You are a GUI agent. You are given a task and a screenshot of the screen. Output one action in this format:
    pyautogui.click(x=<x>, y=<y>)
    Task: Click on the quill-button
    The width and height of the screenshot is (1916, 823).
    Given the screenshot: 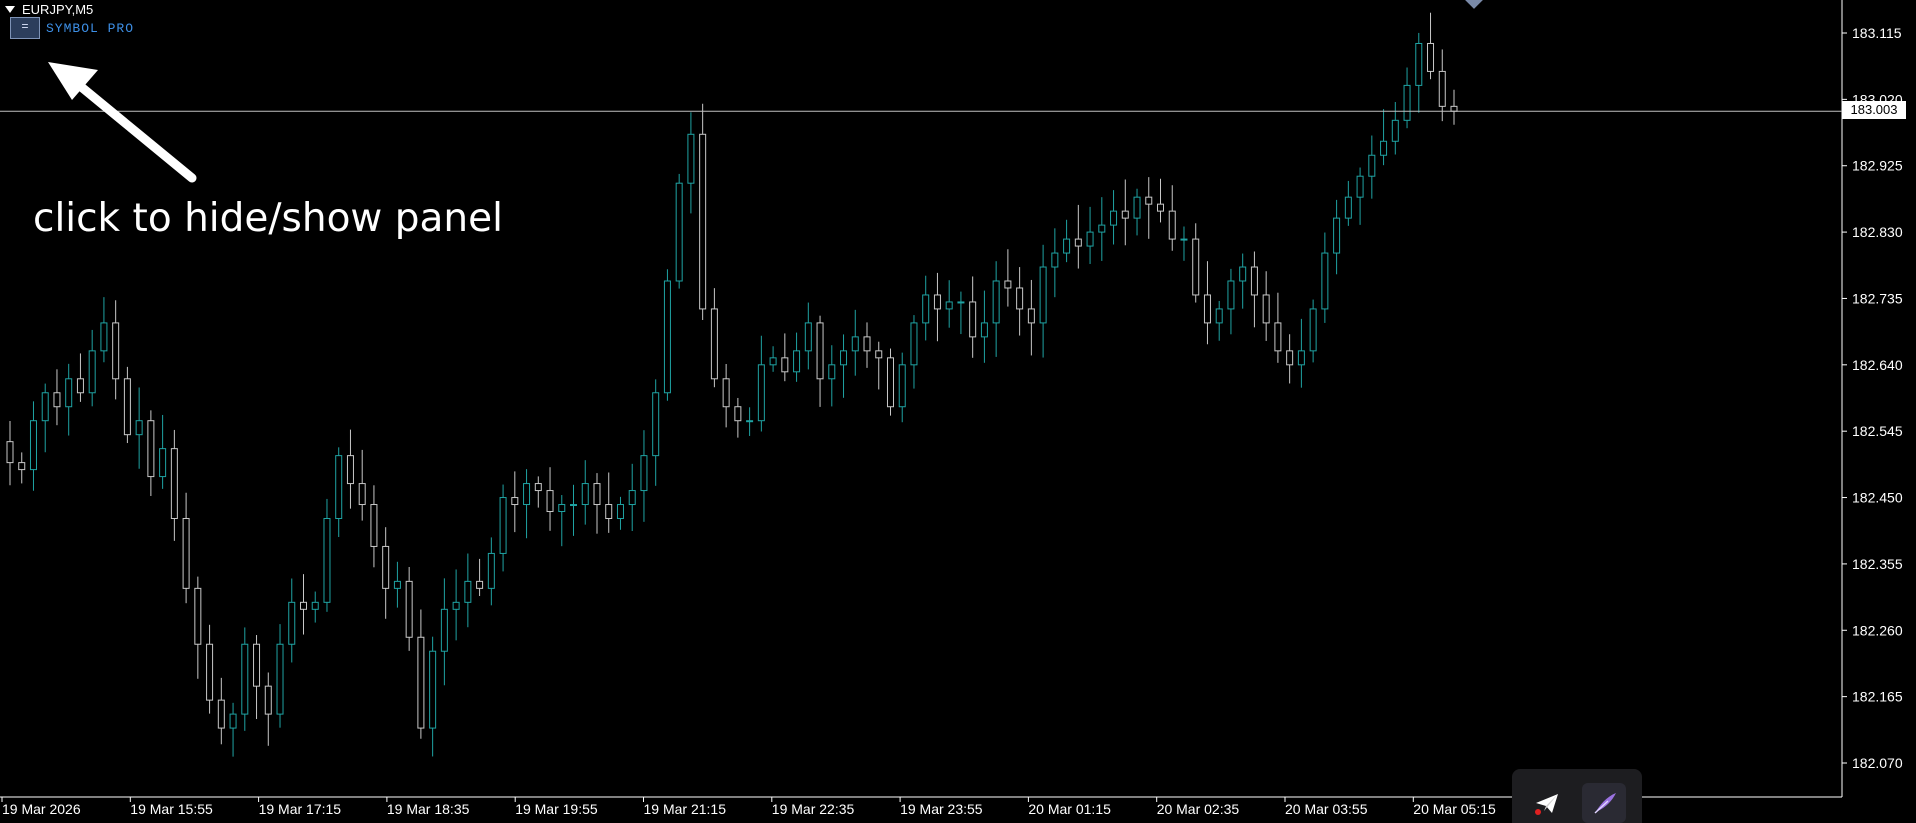 What is the action you would take?
    pyautogui.click(x=1604, y=803)
    